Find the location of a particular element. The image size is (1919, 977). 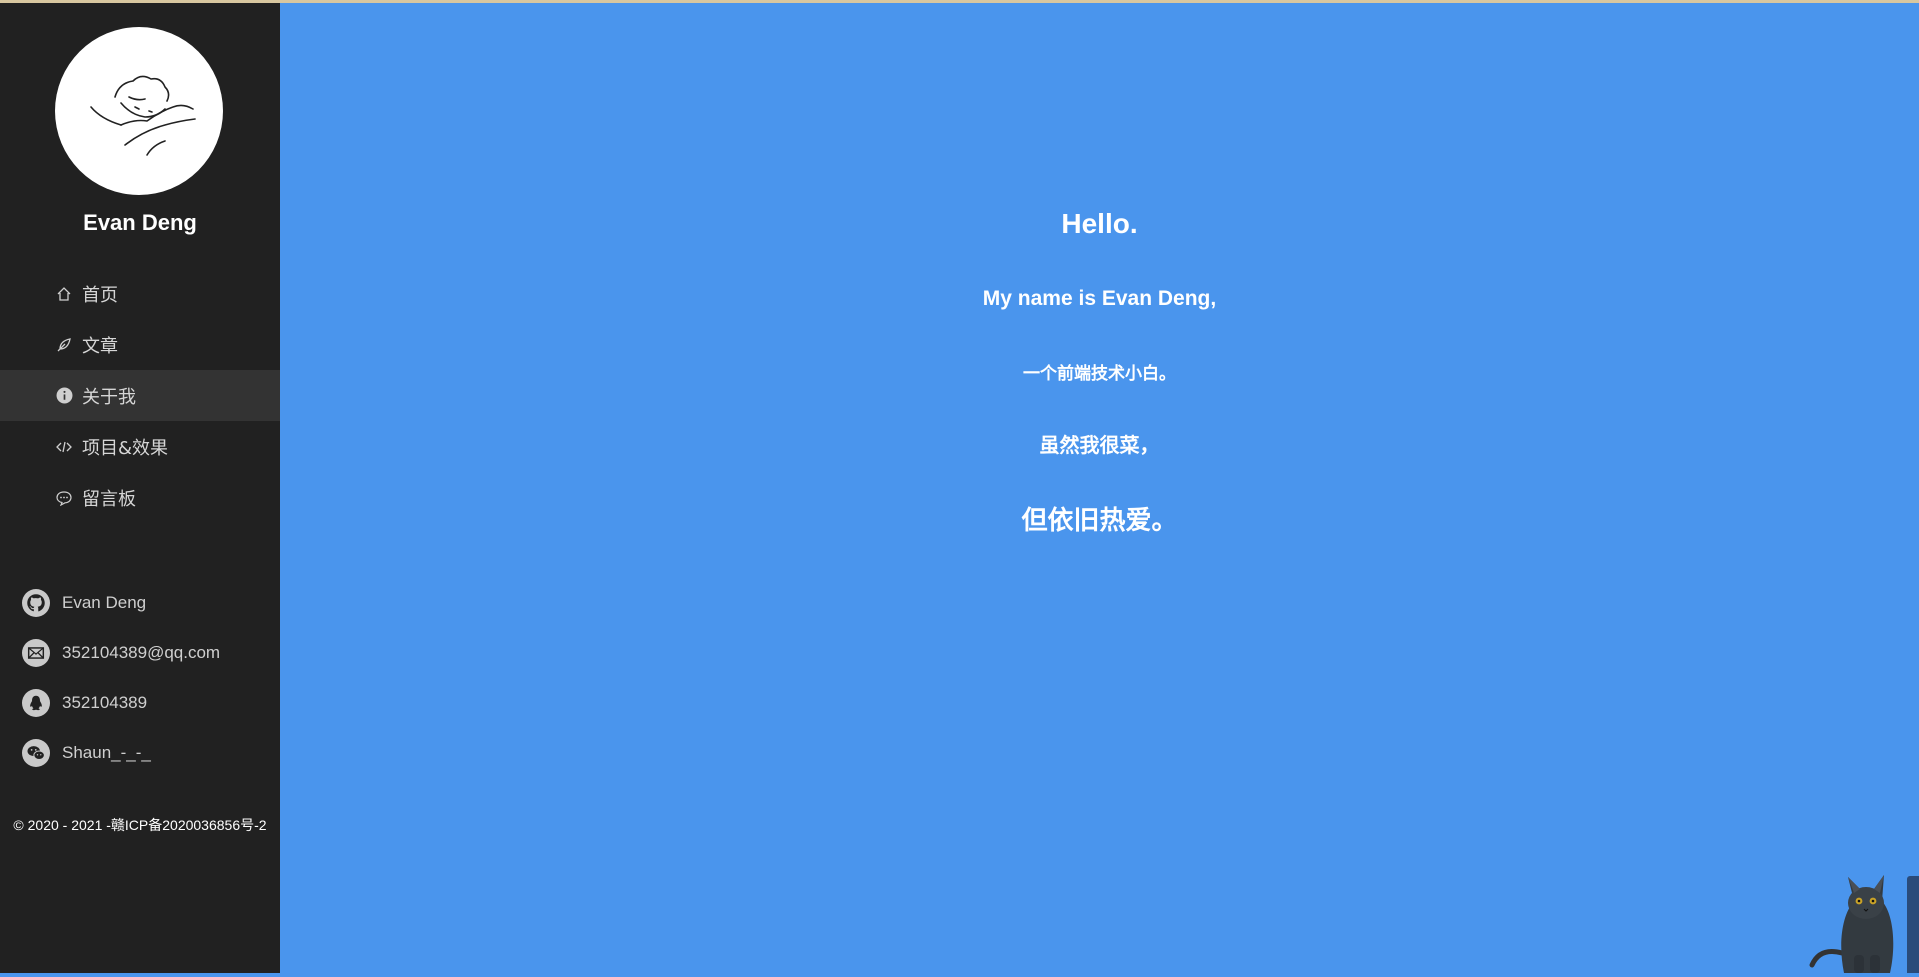

side-widget is located at coordinates (1913, 924).